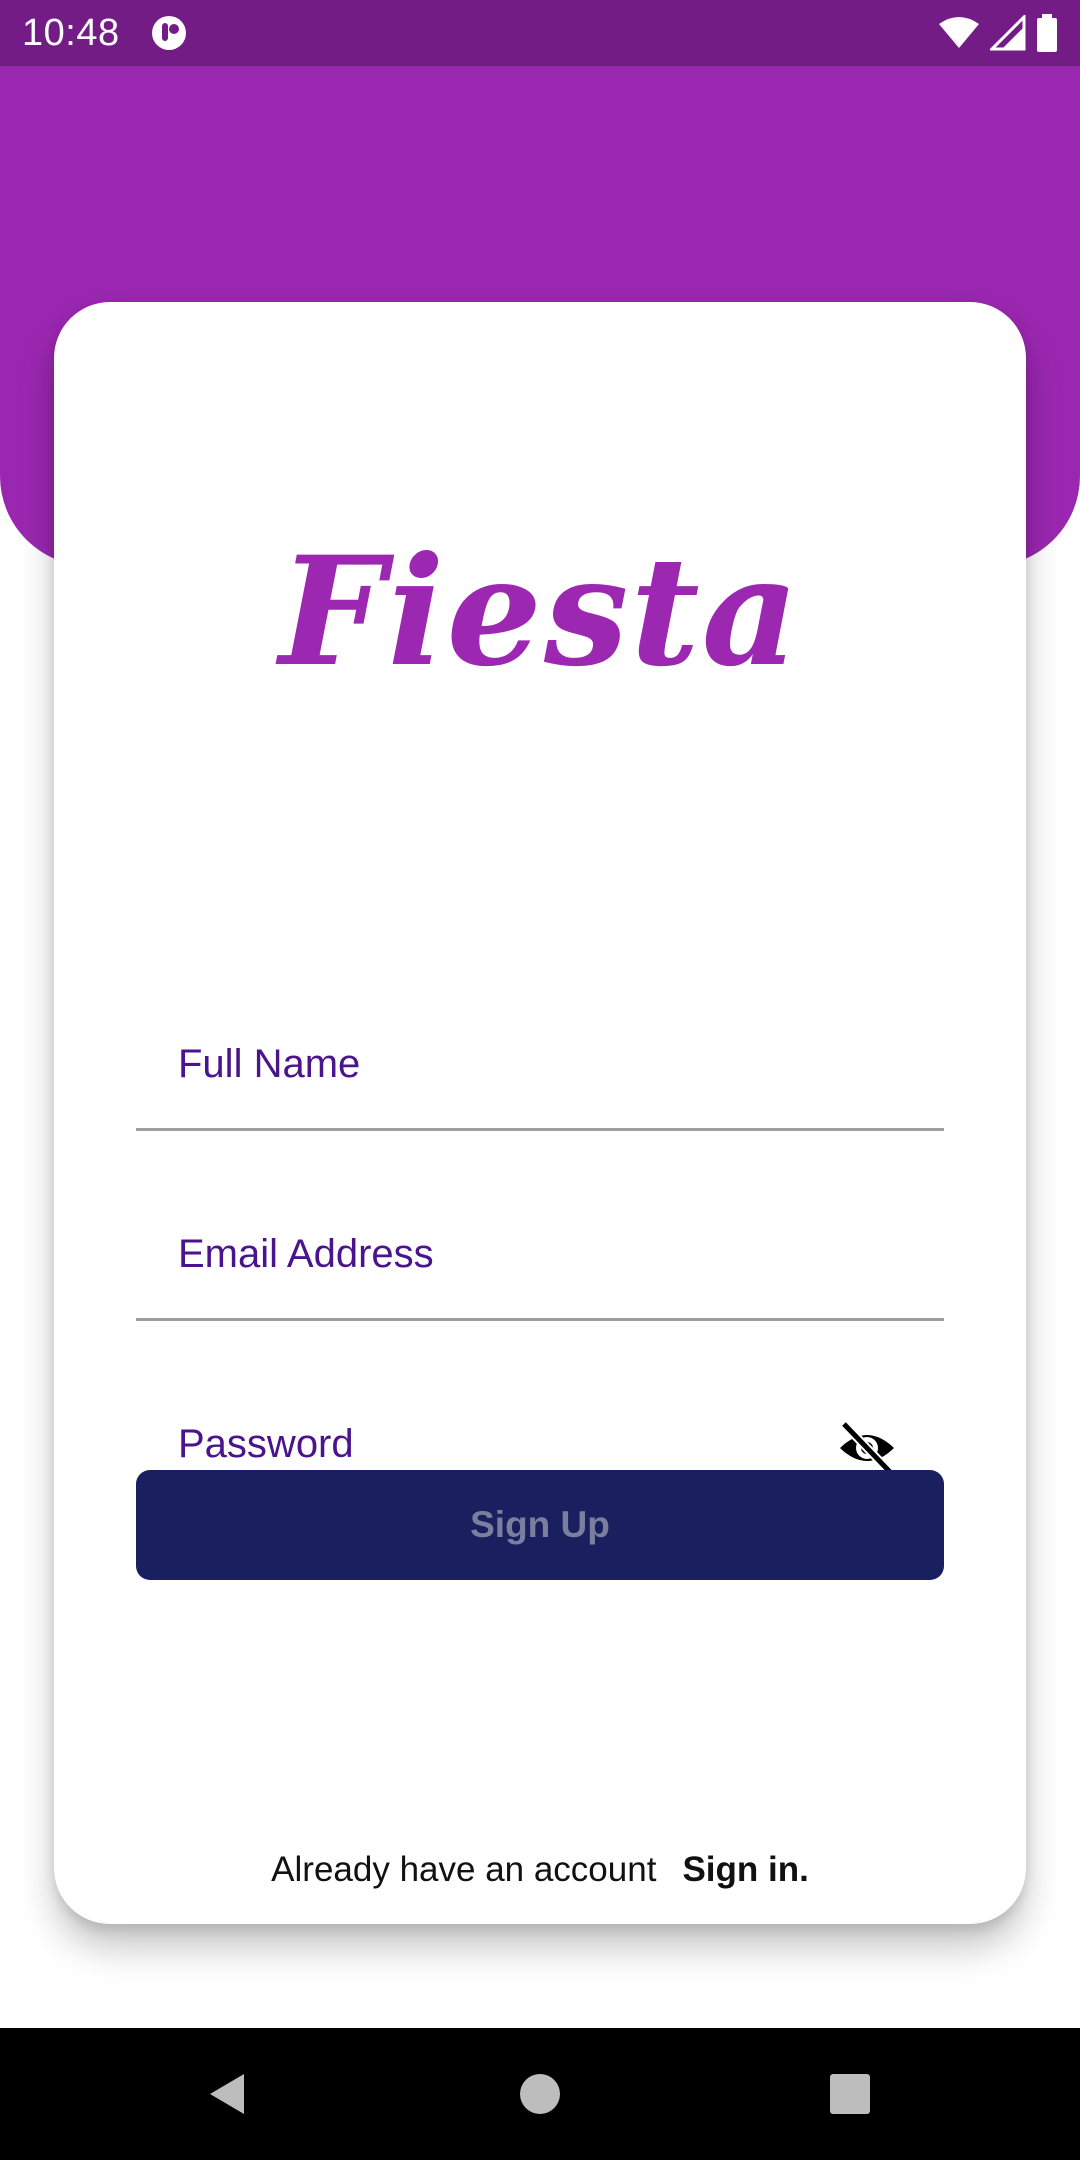 This screenshot has width=1080, height=2160. Describe the element at coordinates (169, 33) in the screenshot. I see `app-notification-icon` at that location.